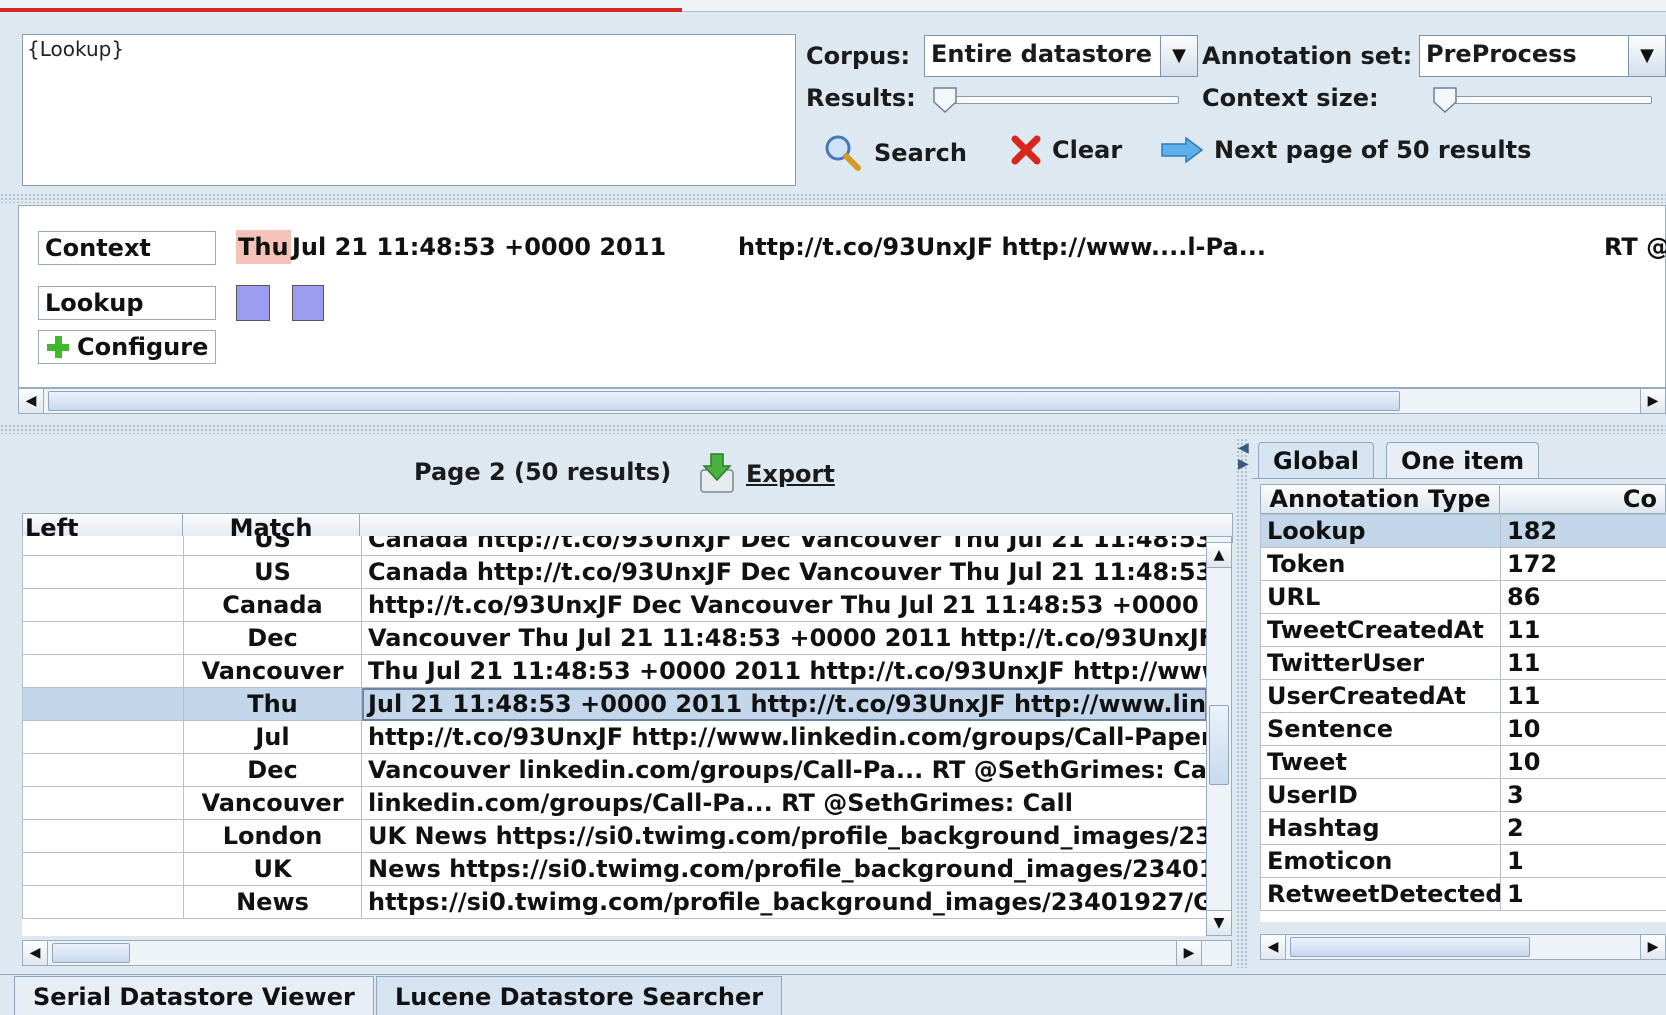  Describe the element at coordinates (127, 347) in the screenshot. I see `configure-button: Configure` at that location.